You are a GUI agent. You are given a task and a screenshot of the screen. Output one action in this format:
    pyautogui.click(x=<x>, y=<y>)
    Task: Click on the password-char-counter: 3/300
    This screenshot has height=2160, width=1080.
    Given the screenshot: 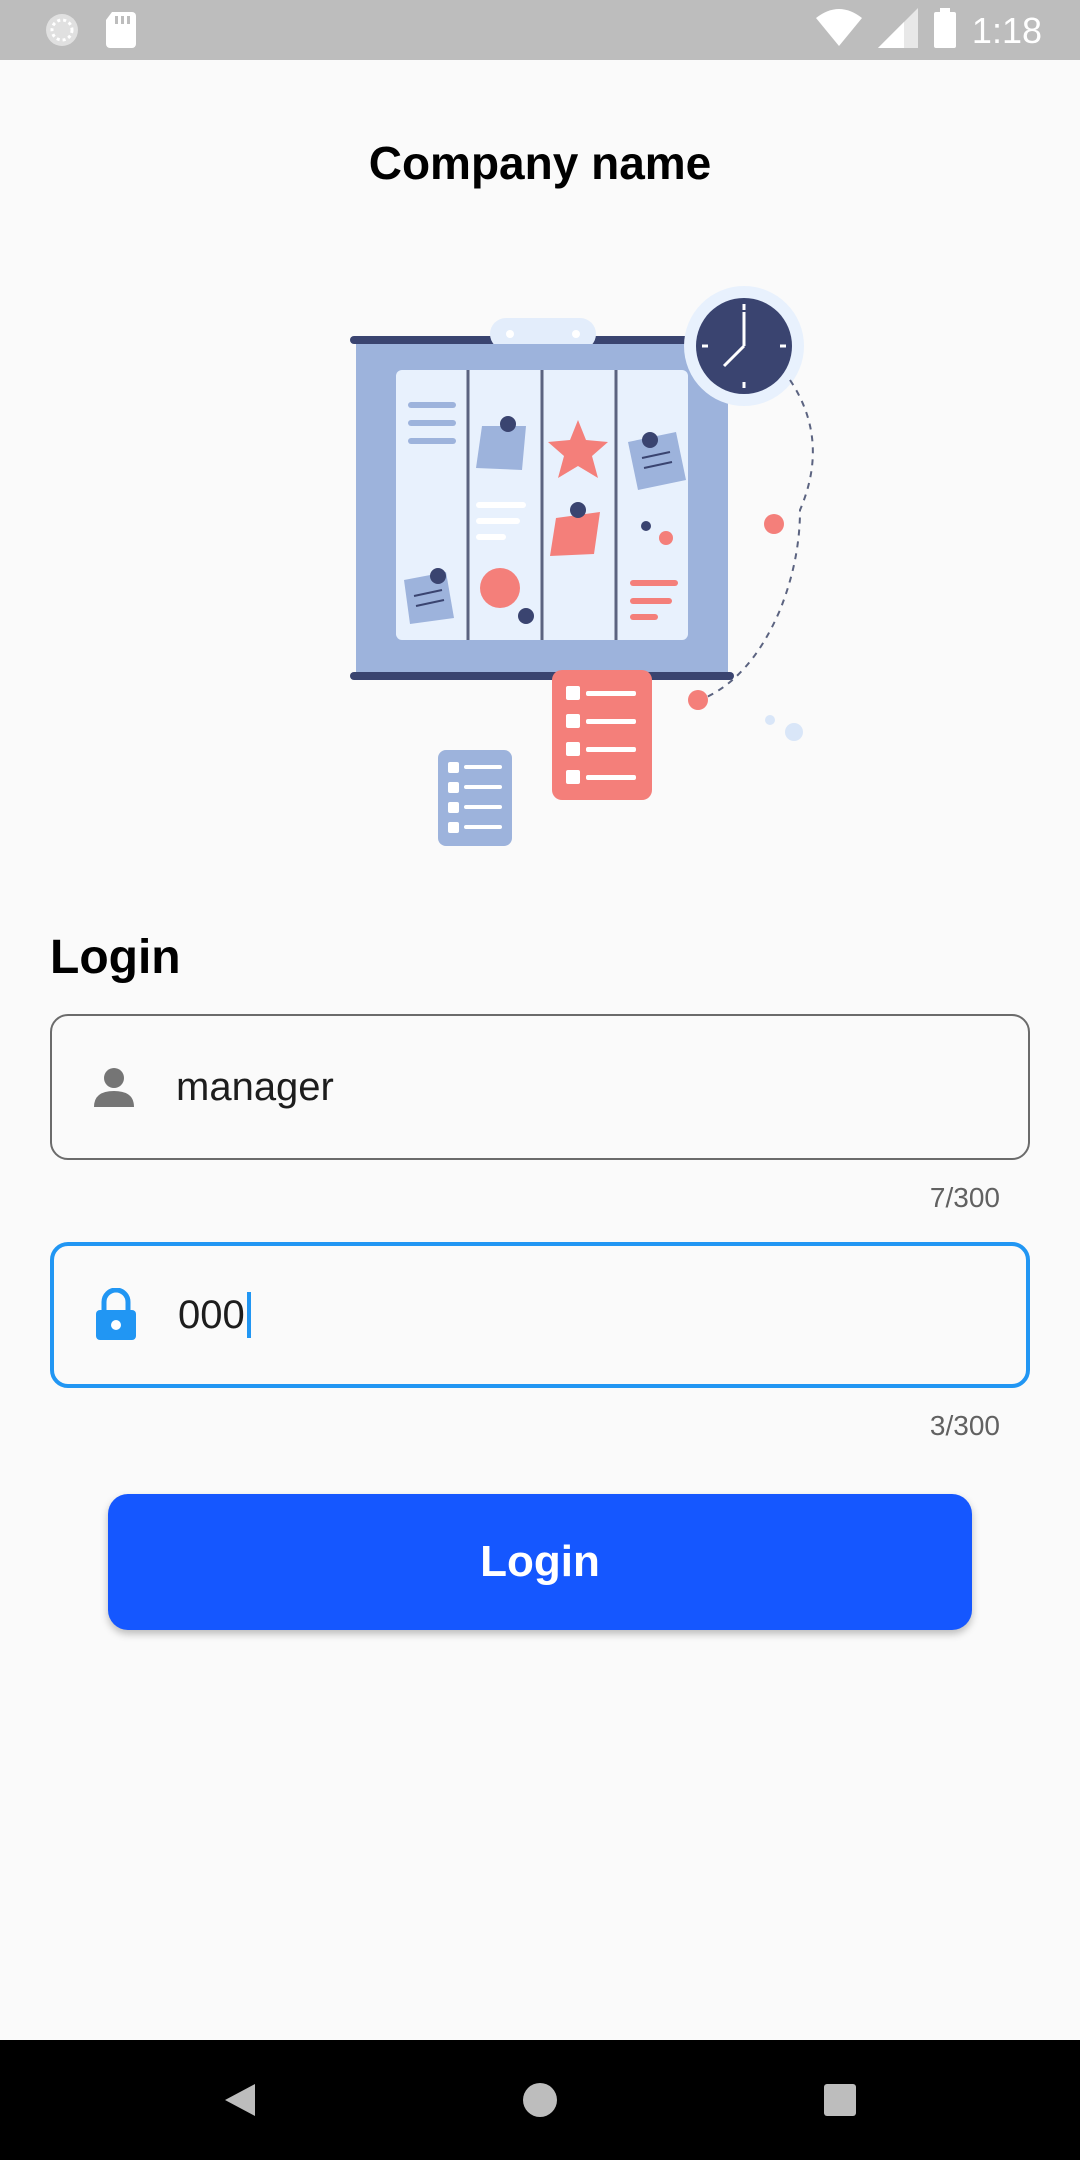 What is the action you would take?
    pyautogui.click(x=964, y=1425)
    